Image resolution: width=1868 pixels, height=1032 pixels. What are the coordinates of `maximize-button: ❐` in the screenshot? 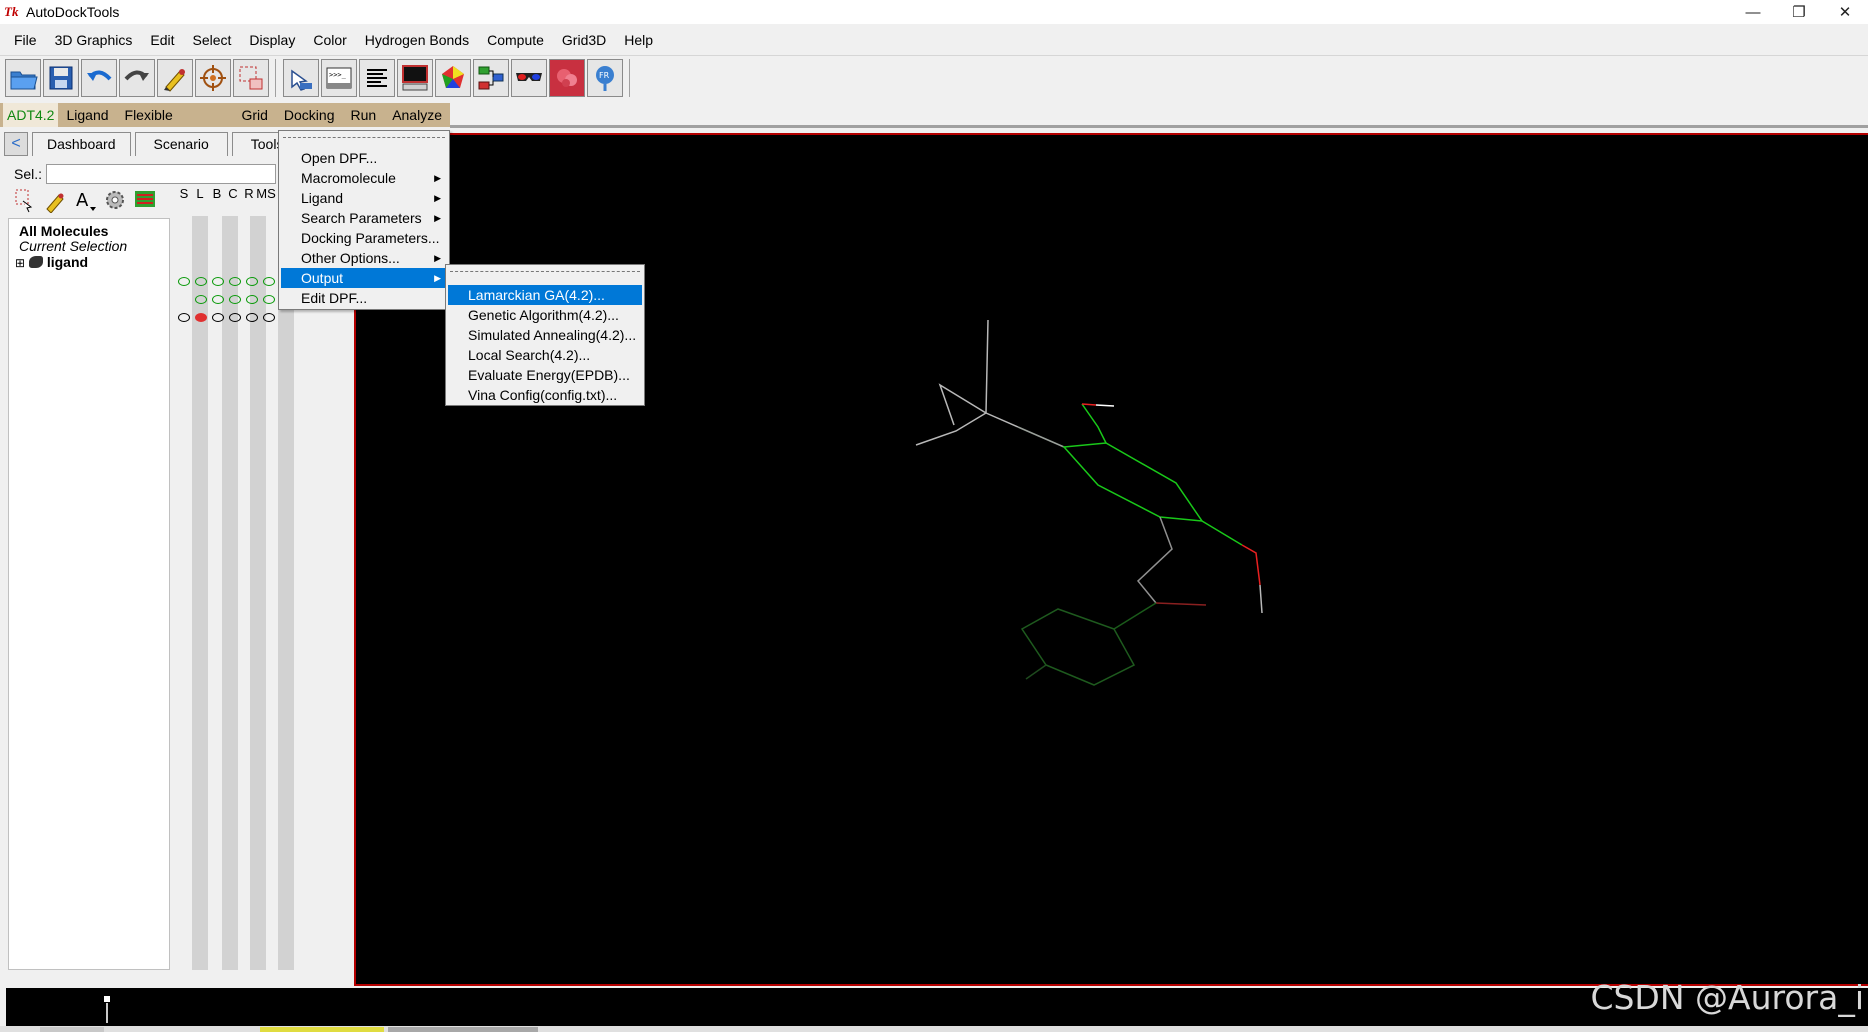 It's located at (1799, 12).